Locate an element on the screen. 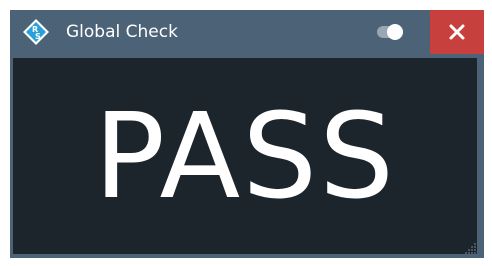 The width and height of the screenshot is (492, 266). close-button is located at coordinates (457, 32).